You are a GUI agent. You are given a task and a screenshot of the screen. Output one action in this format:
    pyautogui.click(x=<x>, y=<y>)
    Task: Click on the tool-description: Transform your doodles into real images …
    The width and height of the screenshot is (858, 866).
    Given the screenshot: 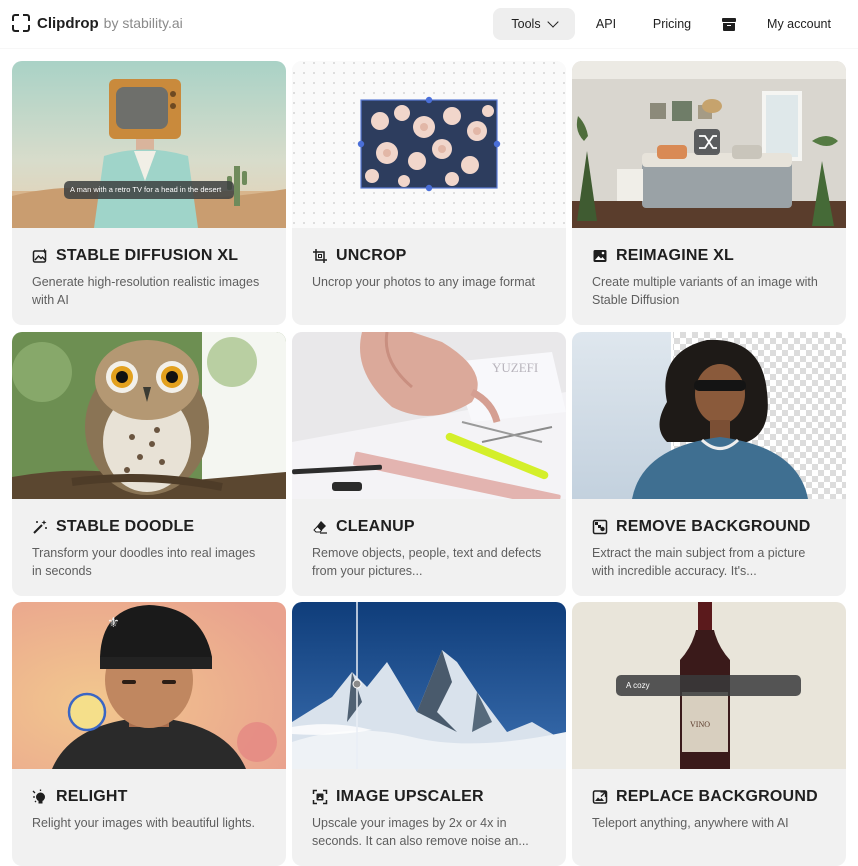 What is the action you would take?
    pyautogui.click(x=144, y=562)
    